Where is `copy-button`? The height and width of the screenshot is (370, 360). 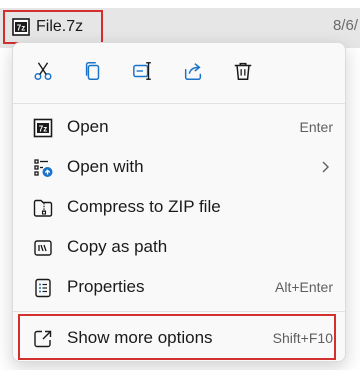 copy-button is located at coordinates (93, 73).